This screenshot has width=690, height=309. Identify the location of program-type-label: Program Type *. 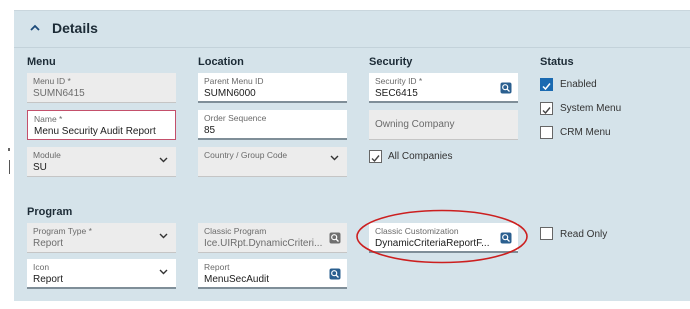
(62, 231).